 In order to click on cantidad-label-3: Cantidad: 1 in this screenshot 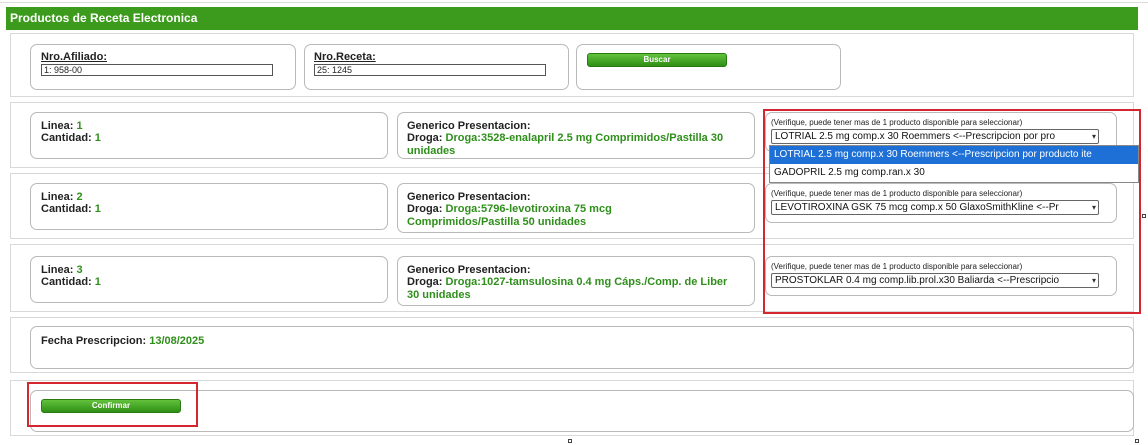, I will do `click(71, 282)`.